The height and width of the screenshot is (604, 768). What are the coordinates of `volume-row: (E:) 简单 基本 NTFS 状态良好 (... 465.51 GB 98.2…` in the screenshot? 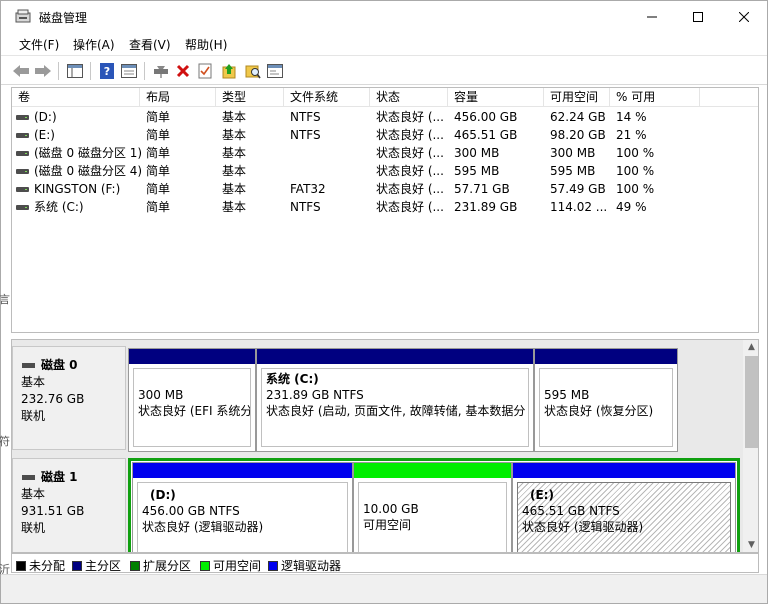 It's located at (385, 135).